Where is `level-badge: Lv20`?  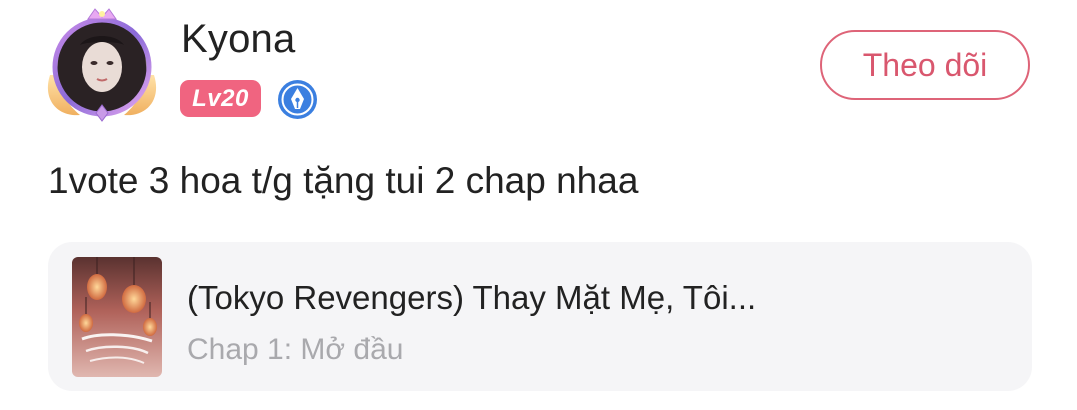 level-badge: Lv20 is located at coordinates (220, 98).